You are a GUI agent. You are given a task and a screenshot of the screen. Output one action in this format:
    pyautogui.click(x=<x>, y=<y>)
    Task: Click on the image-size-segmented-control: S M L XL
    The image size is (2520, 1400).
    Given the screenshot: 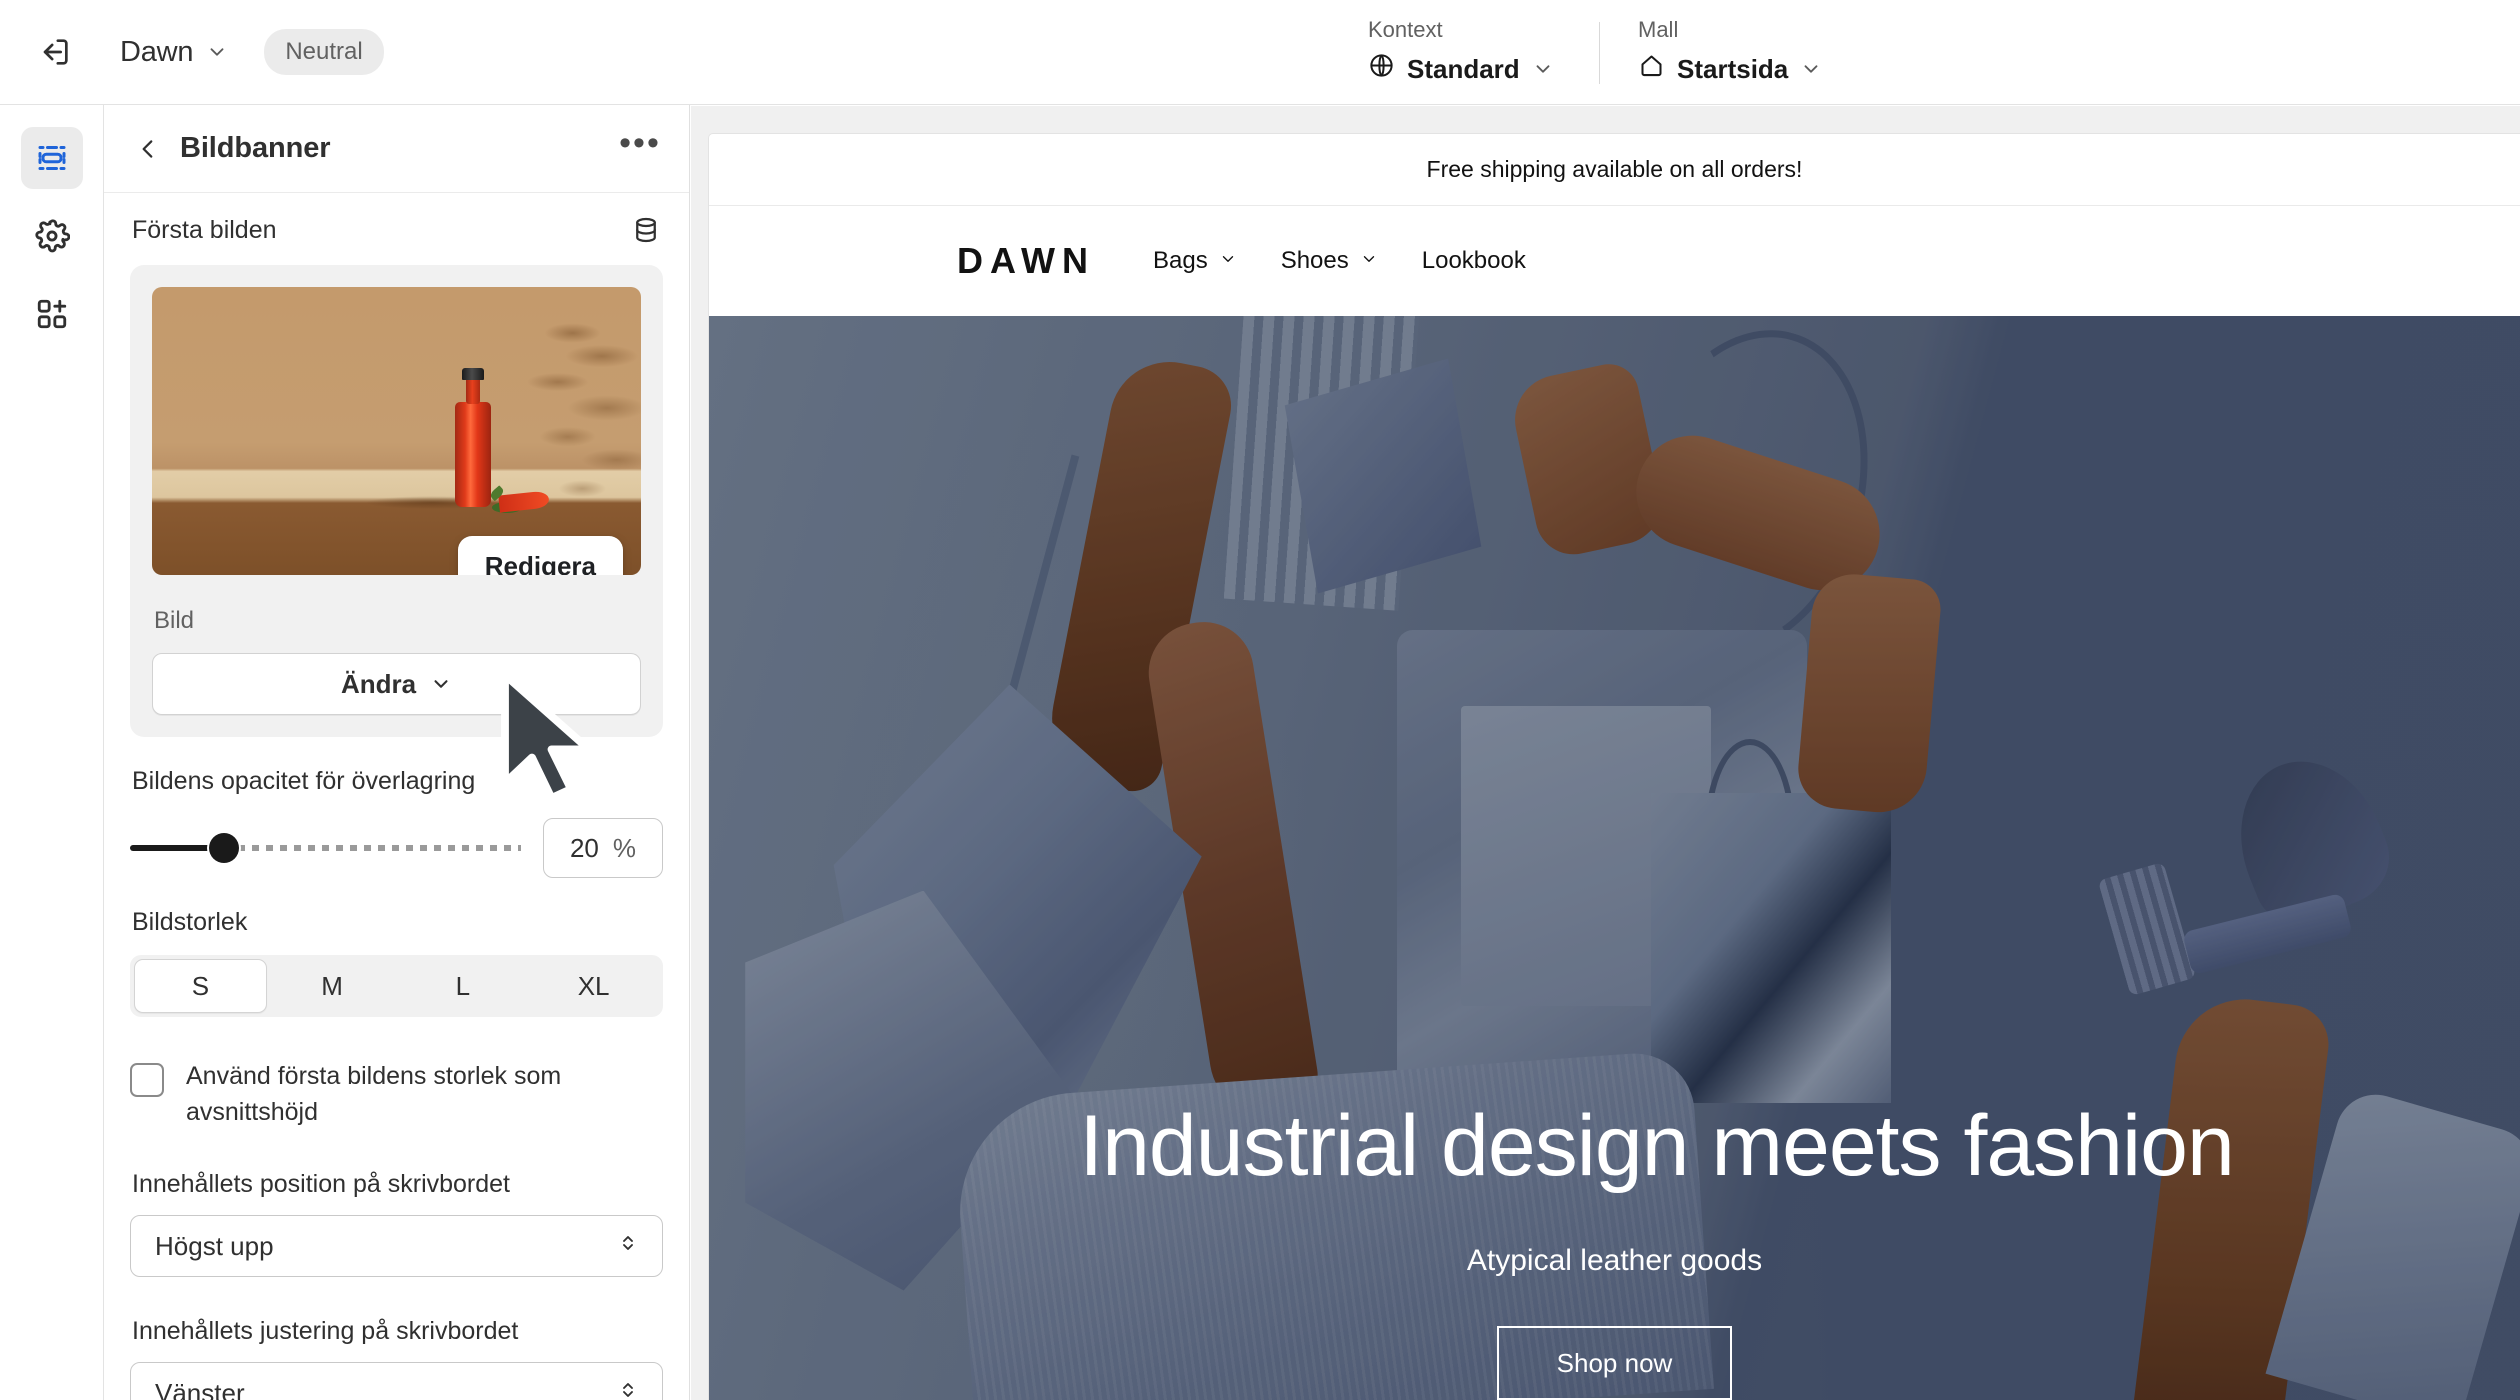 What is the action you would take?
    pyautogui.click(x=396, y=986)
    